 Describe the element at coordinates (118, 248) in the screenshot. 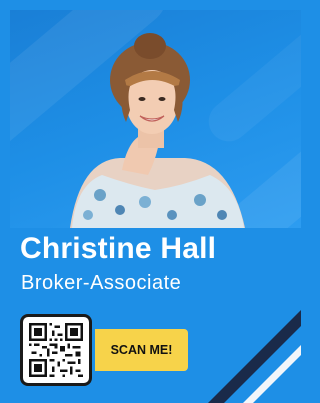

I see `agent-name: Christine Hall` at that location.